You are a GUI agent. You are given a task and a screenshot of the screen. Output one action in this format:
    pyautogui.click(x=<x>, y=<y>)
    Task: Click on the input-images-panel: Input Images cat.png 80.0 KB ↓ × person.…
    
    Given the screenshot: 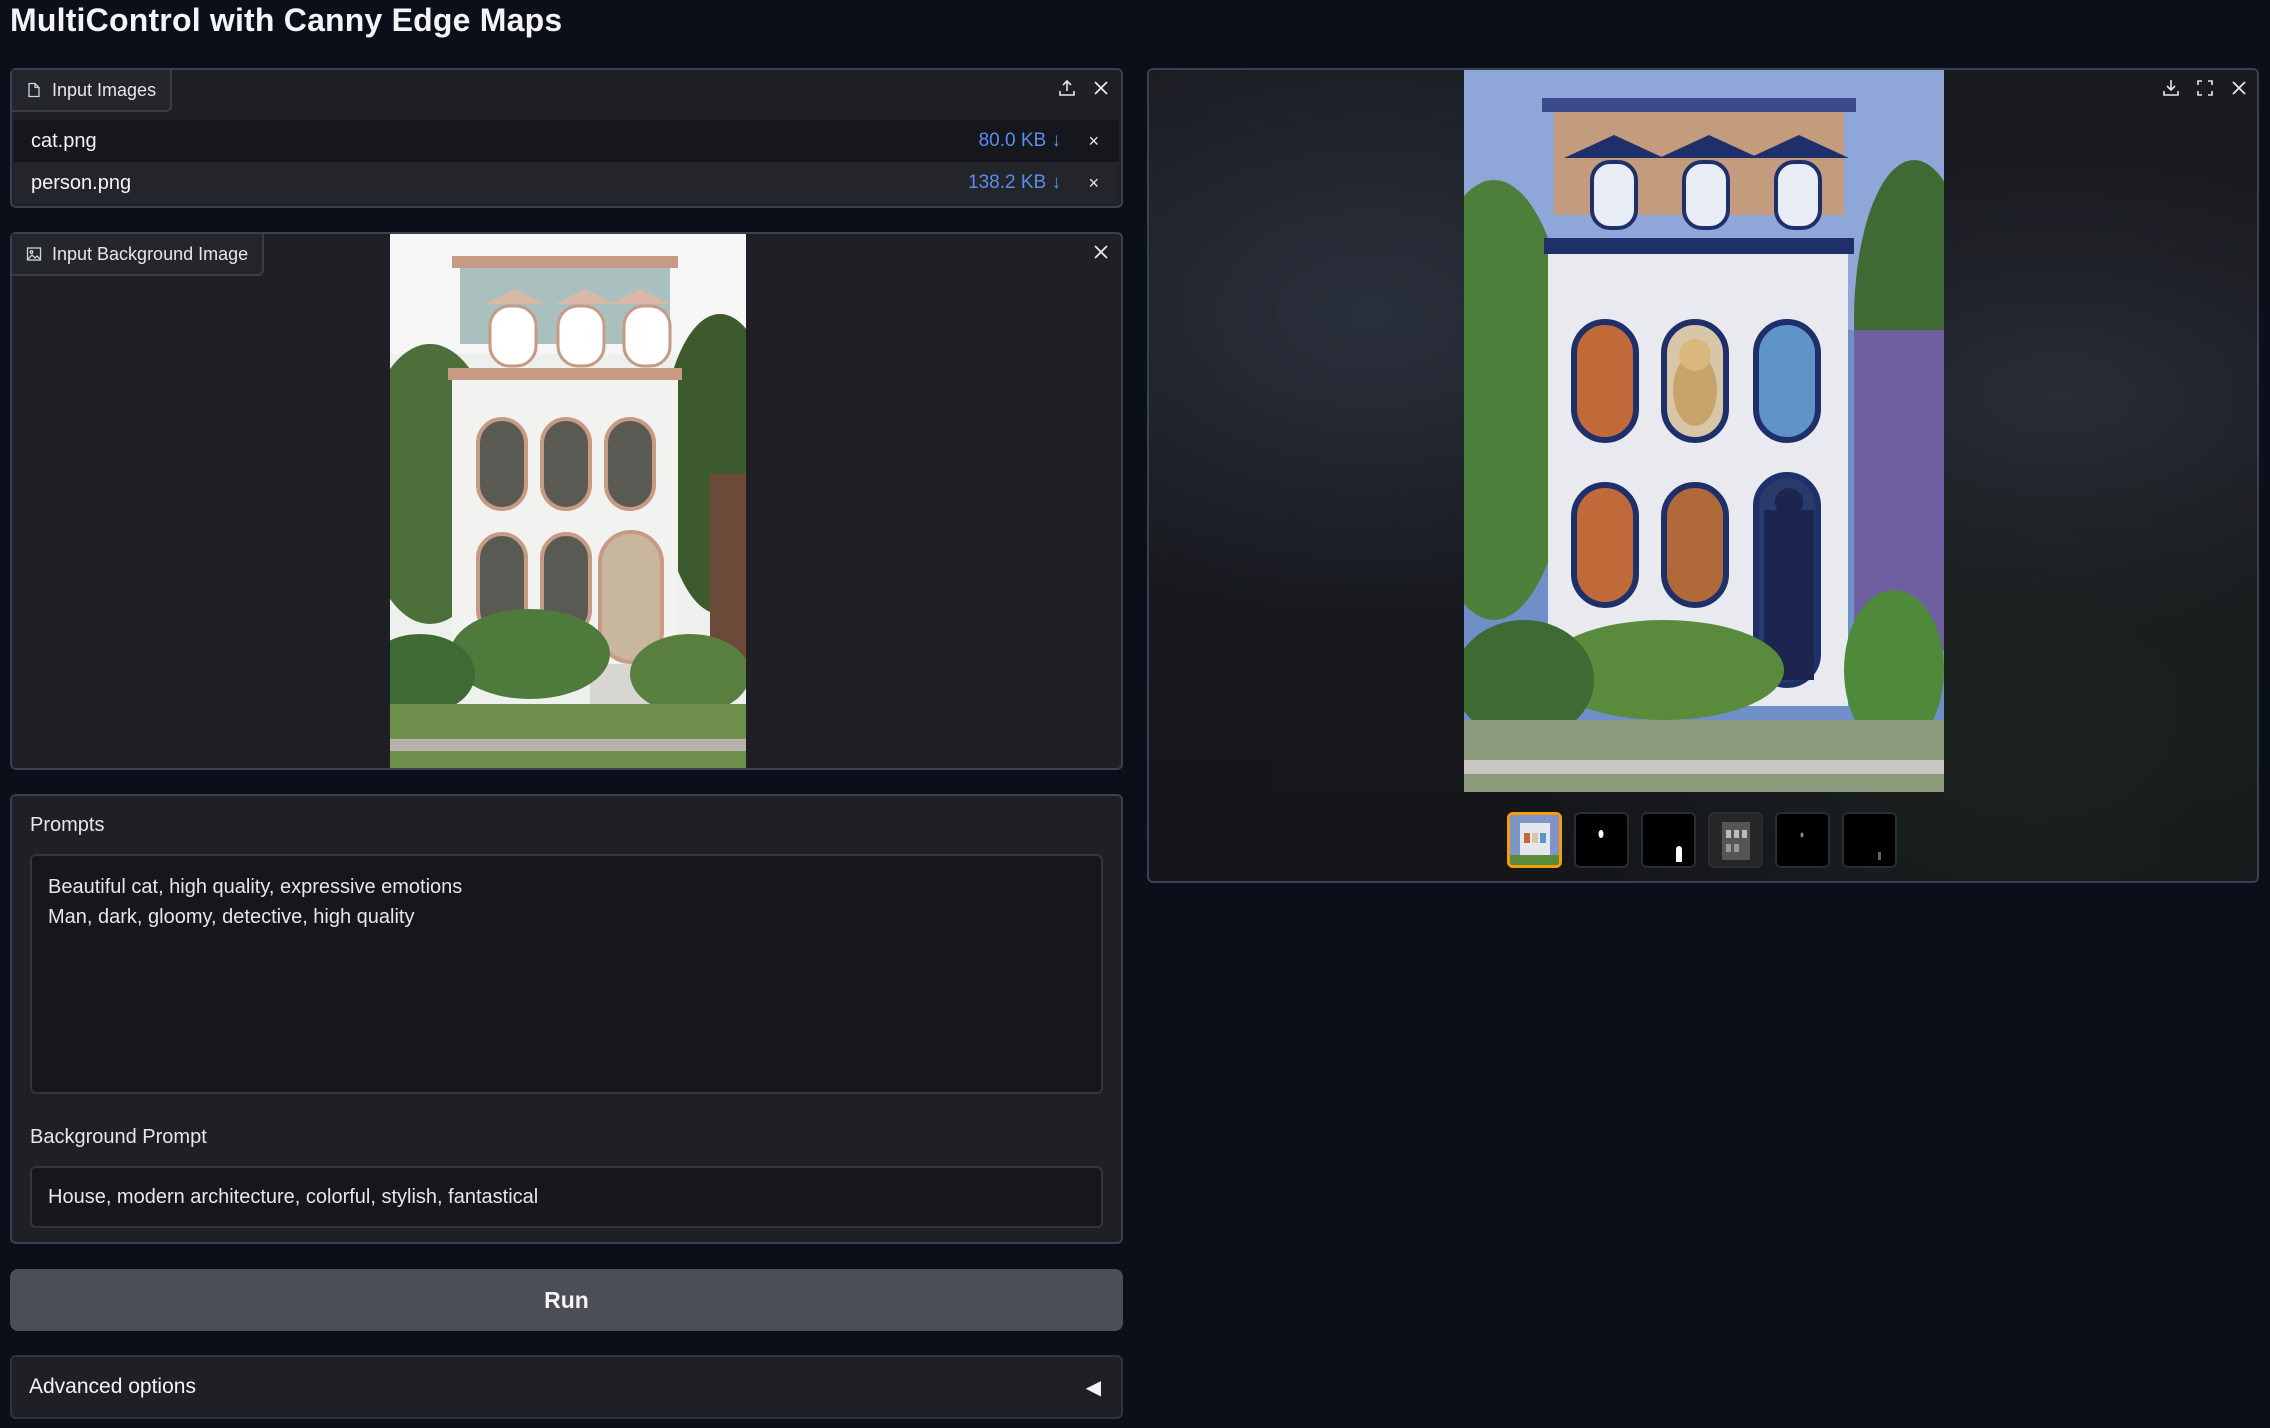 What is the action you would take?
    pyautogui.click(x=566, y=138)
    